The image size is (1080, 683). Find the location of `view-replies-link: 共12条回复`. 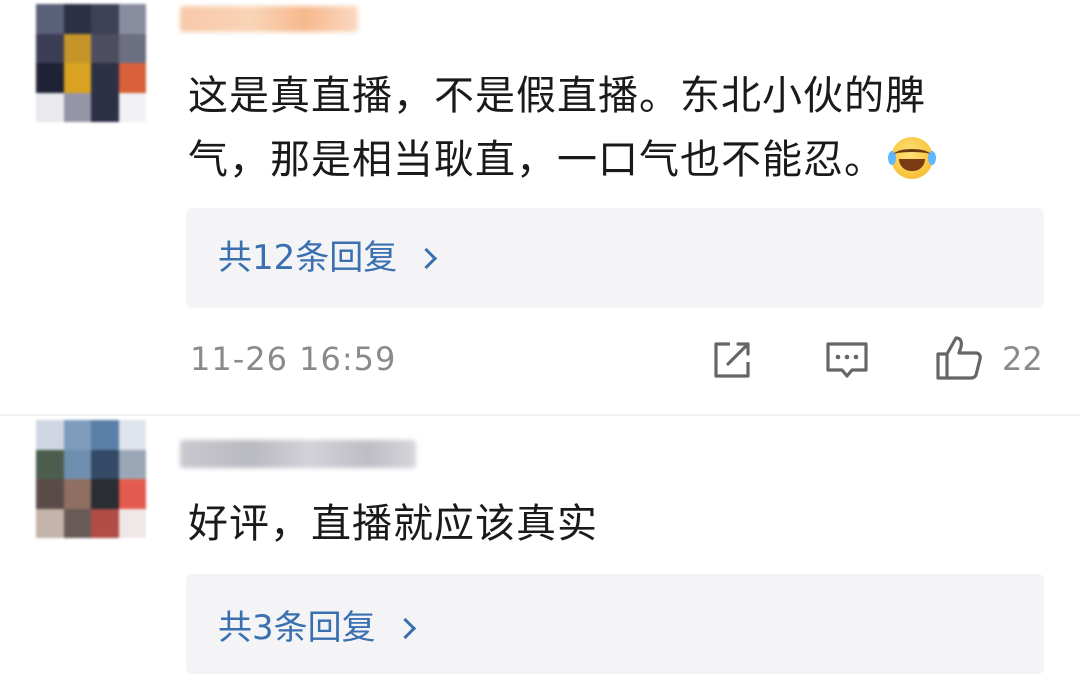

view-replies-link: 共12条回复 is located at coordinates (328, 258).